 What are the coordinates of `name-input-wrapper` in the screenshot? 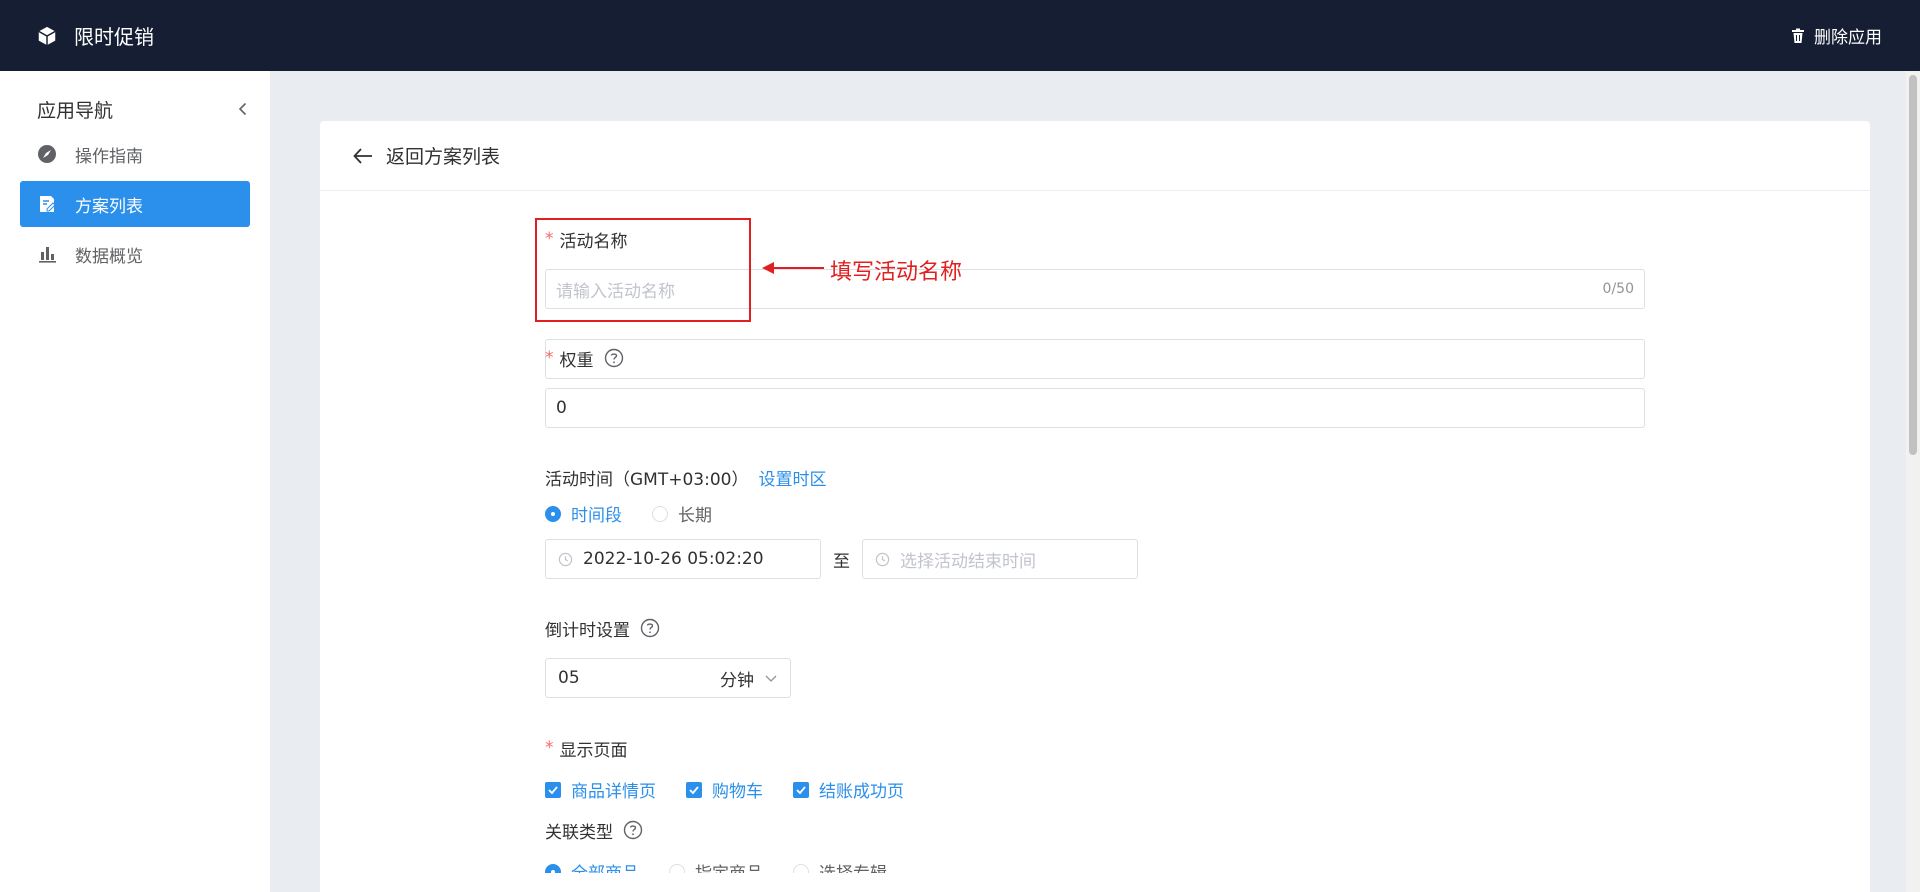 It's located at (1095, 359).